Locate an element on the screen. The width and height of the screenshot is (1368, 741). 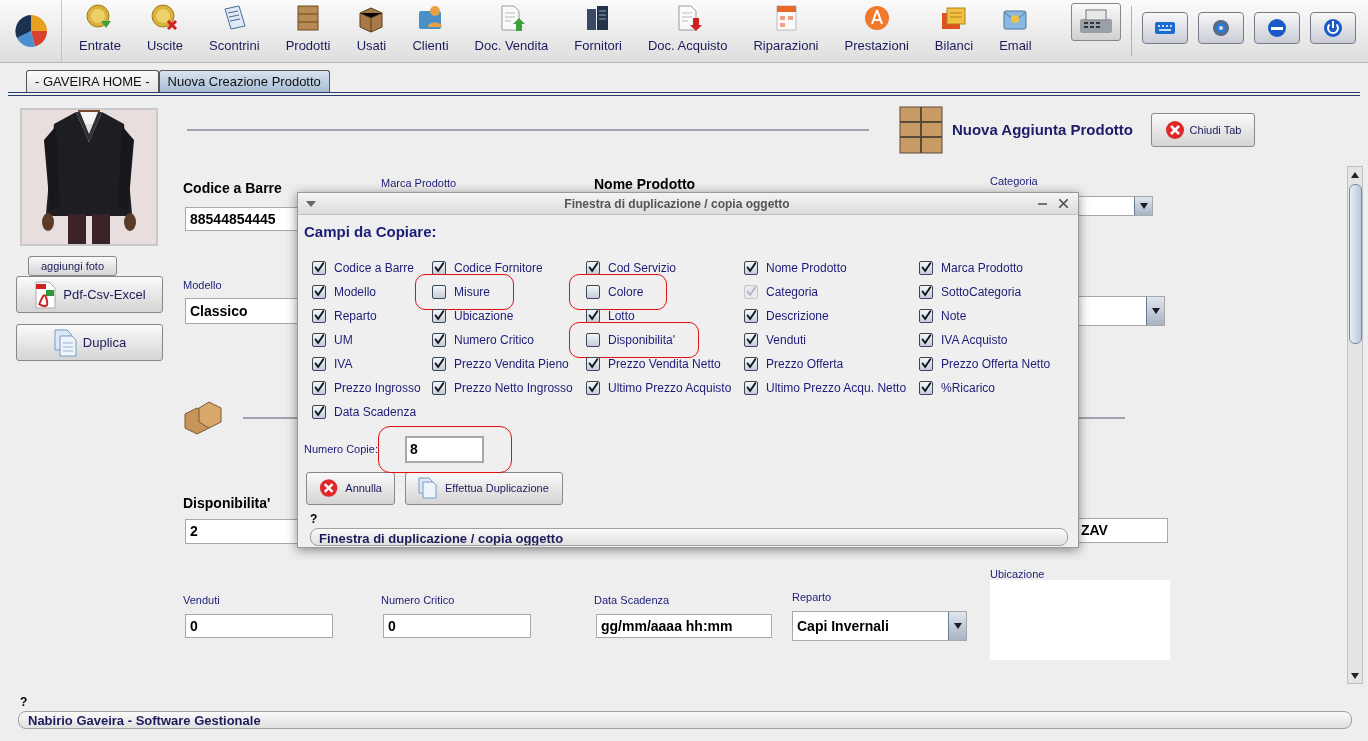
checkbox-label: Disponibilita' is located at coordinates (641, 340).